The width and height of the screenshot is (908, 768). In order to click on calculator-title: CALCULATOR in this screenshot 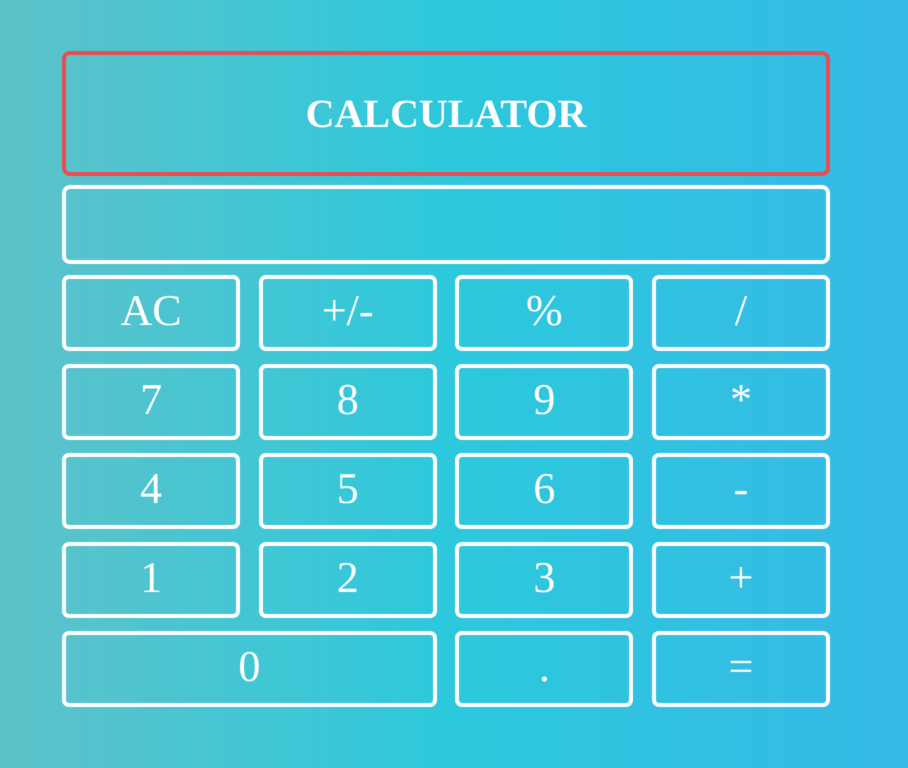, I will do `click(446, 113)`.